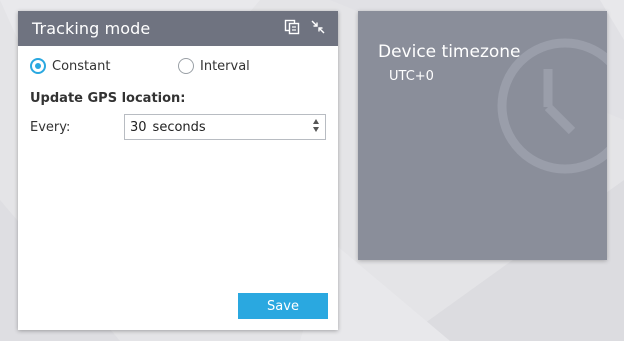  I want to click on chevron-up-icon, so click(316, 121).